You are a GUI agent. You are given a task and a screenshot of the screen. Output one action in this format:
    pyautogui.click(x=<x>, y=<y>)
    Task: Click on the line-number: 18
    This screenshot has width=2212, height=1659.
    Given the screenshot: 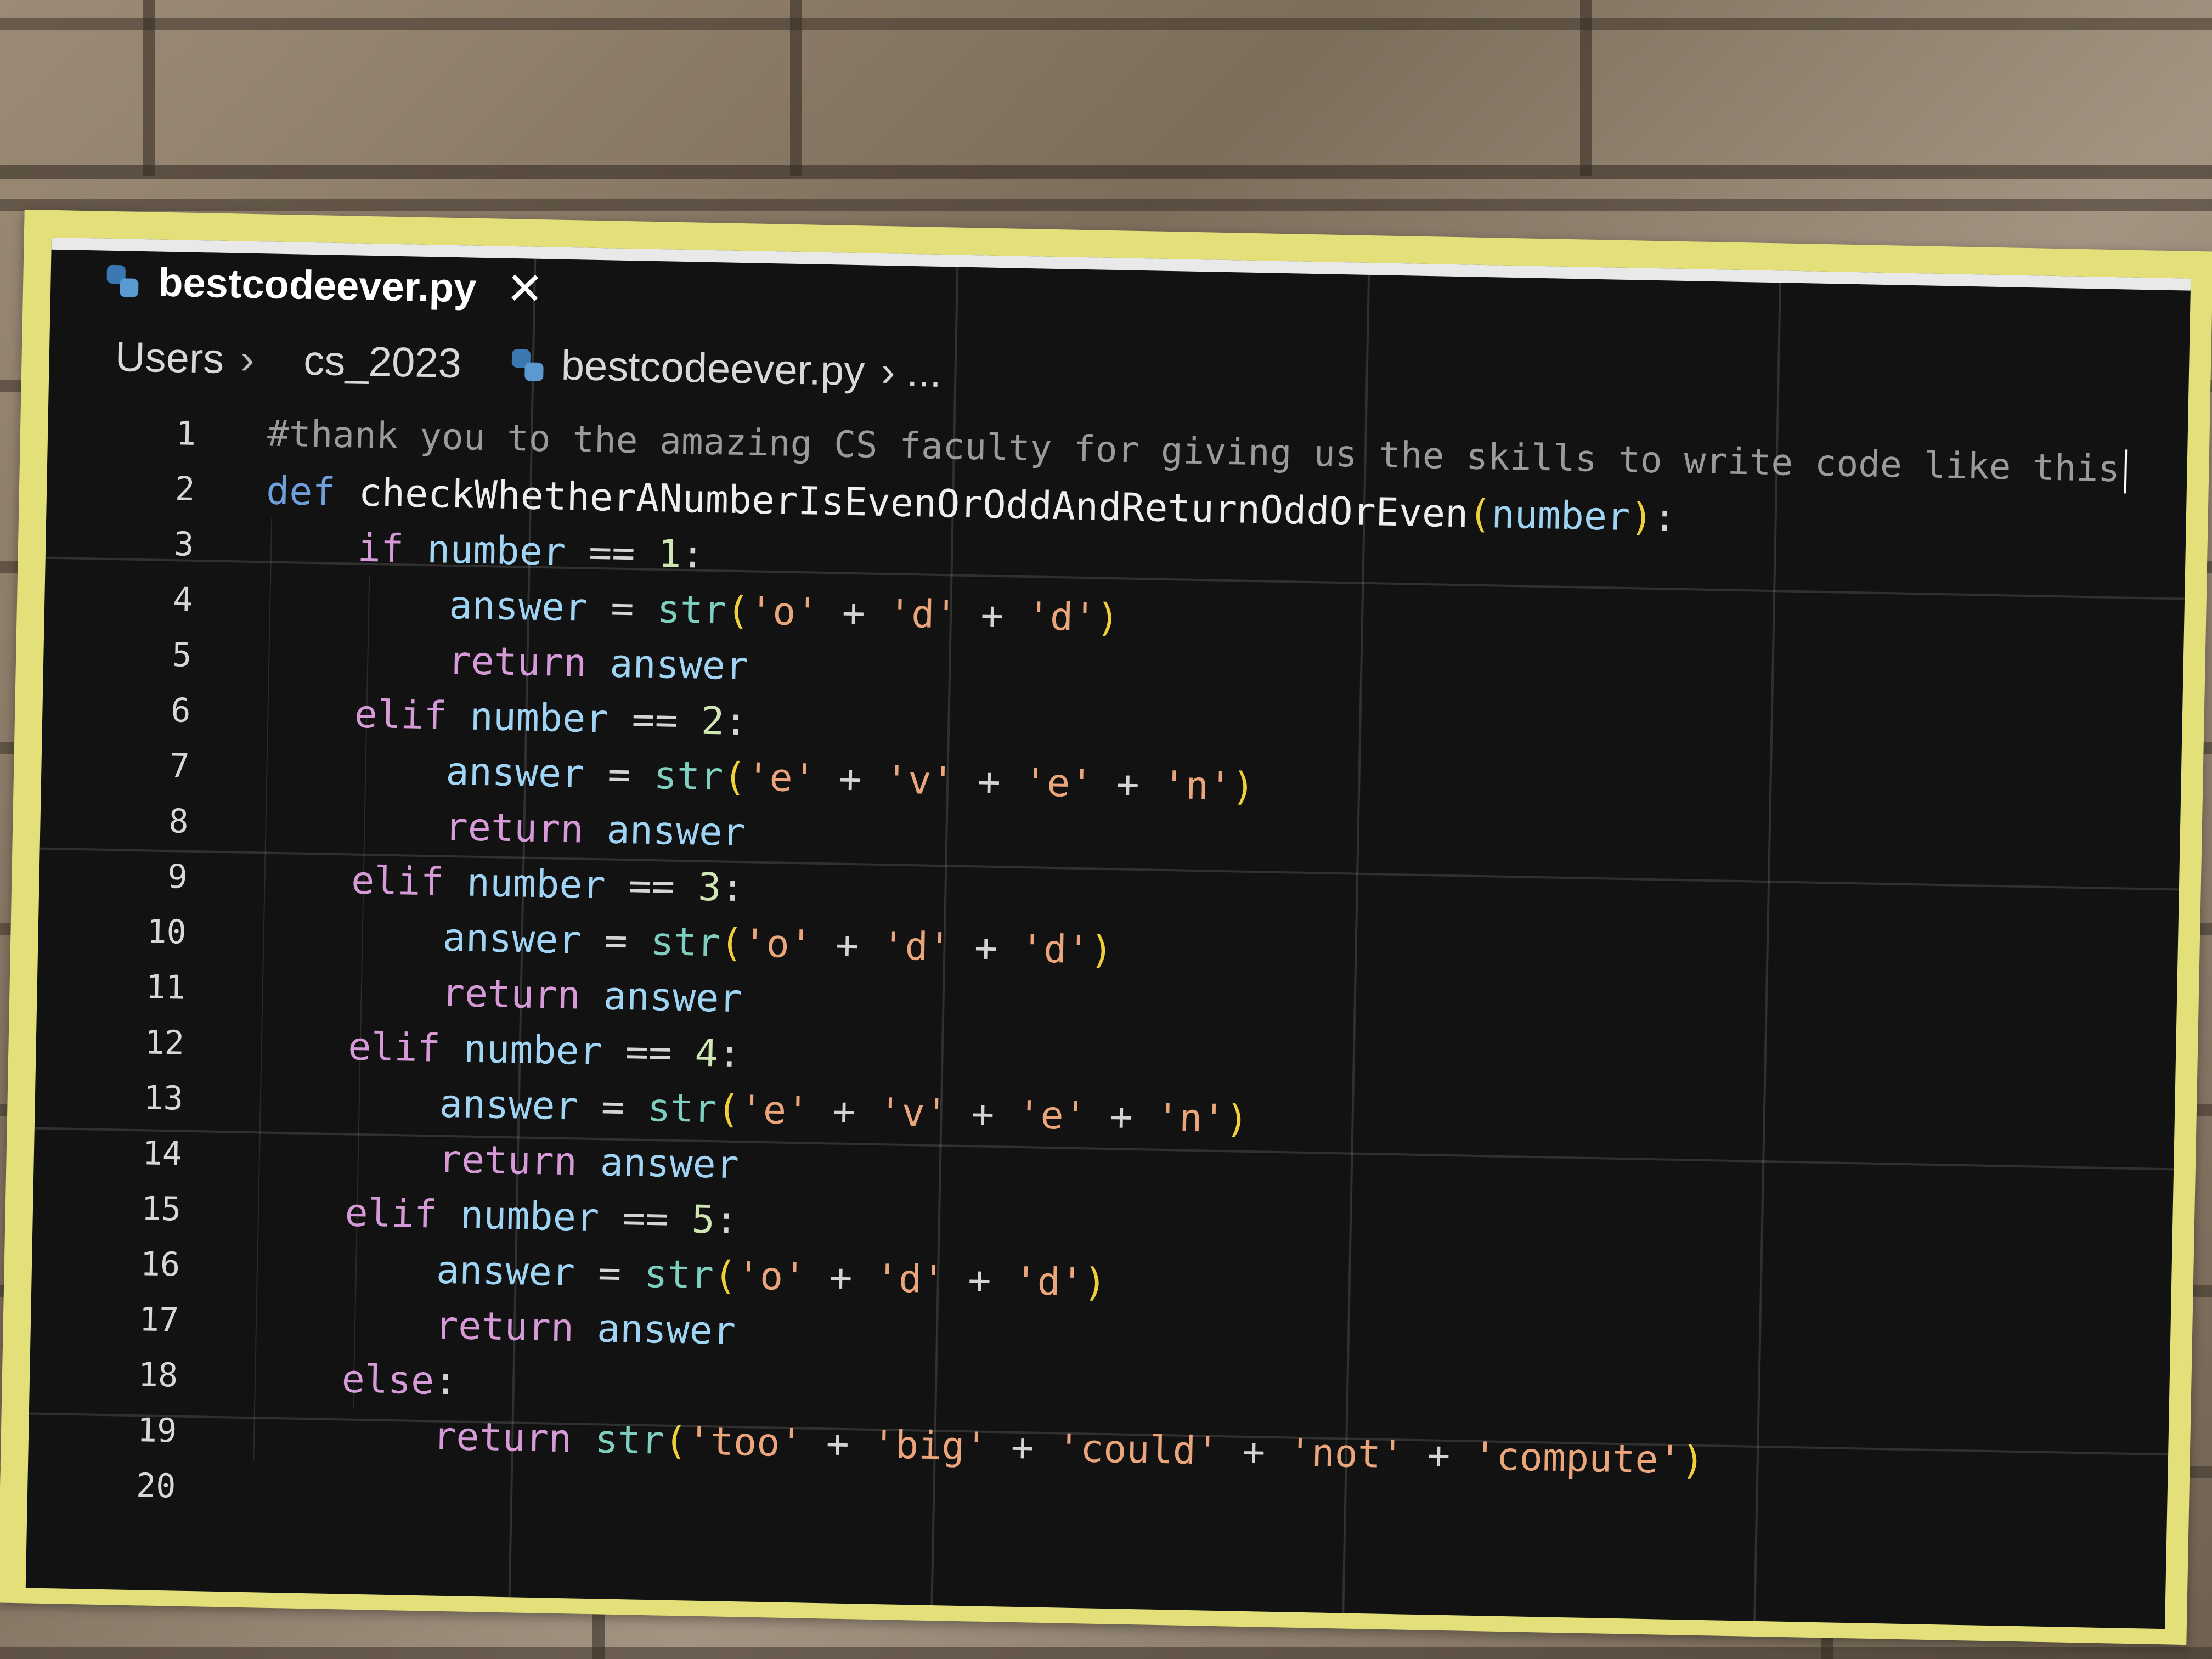 What is the action you would take?
    pyautogui.click(x=158, y=1375)
    